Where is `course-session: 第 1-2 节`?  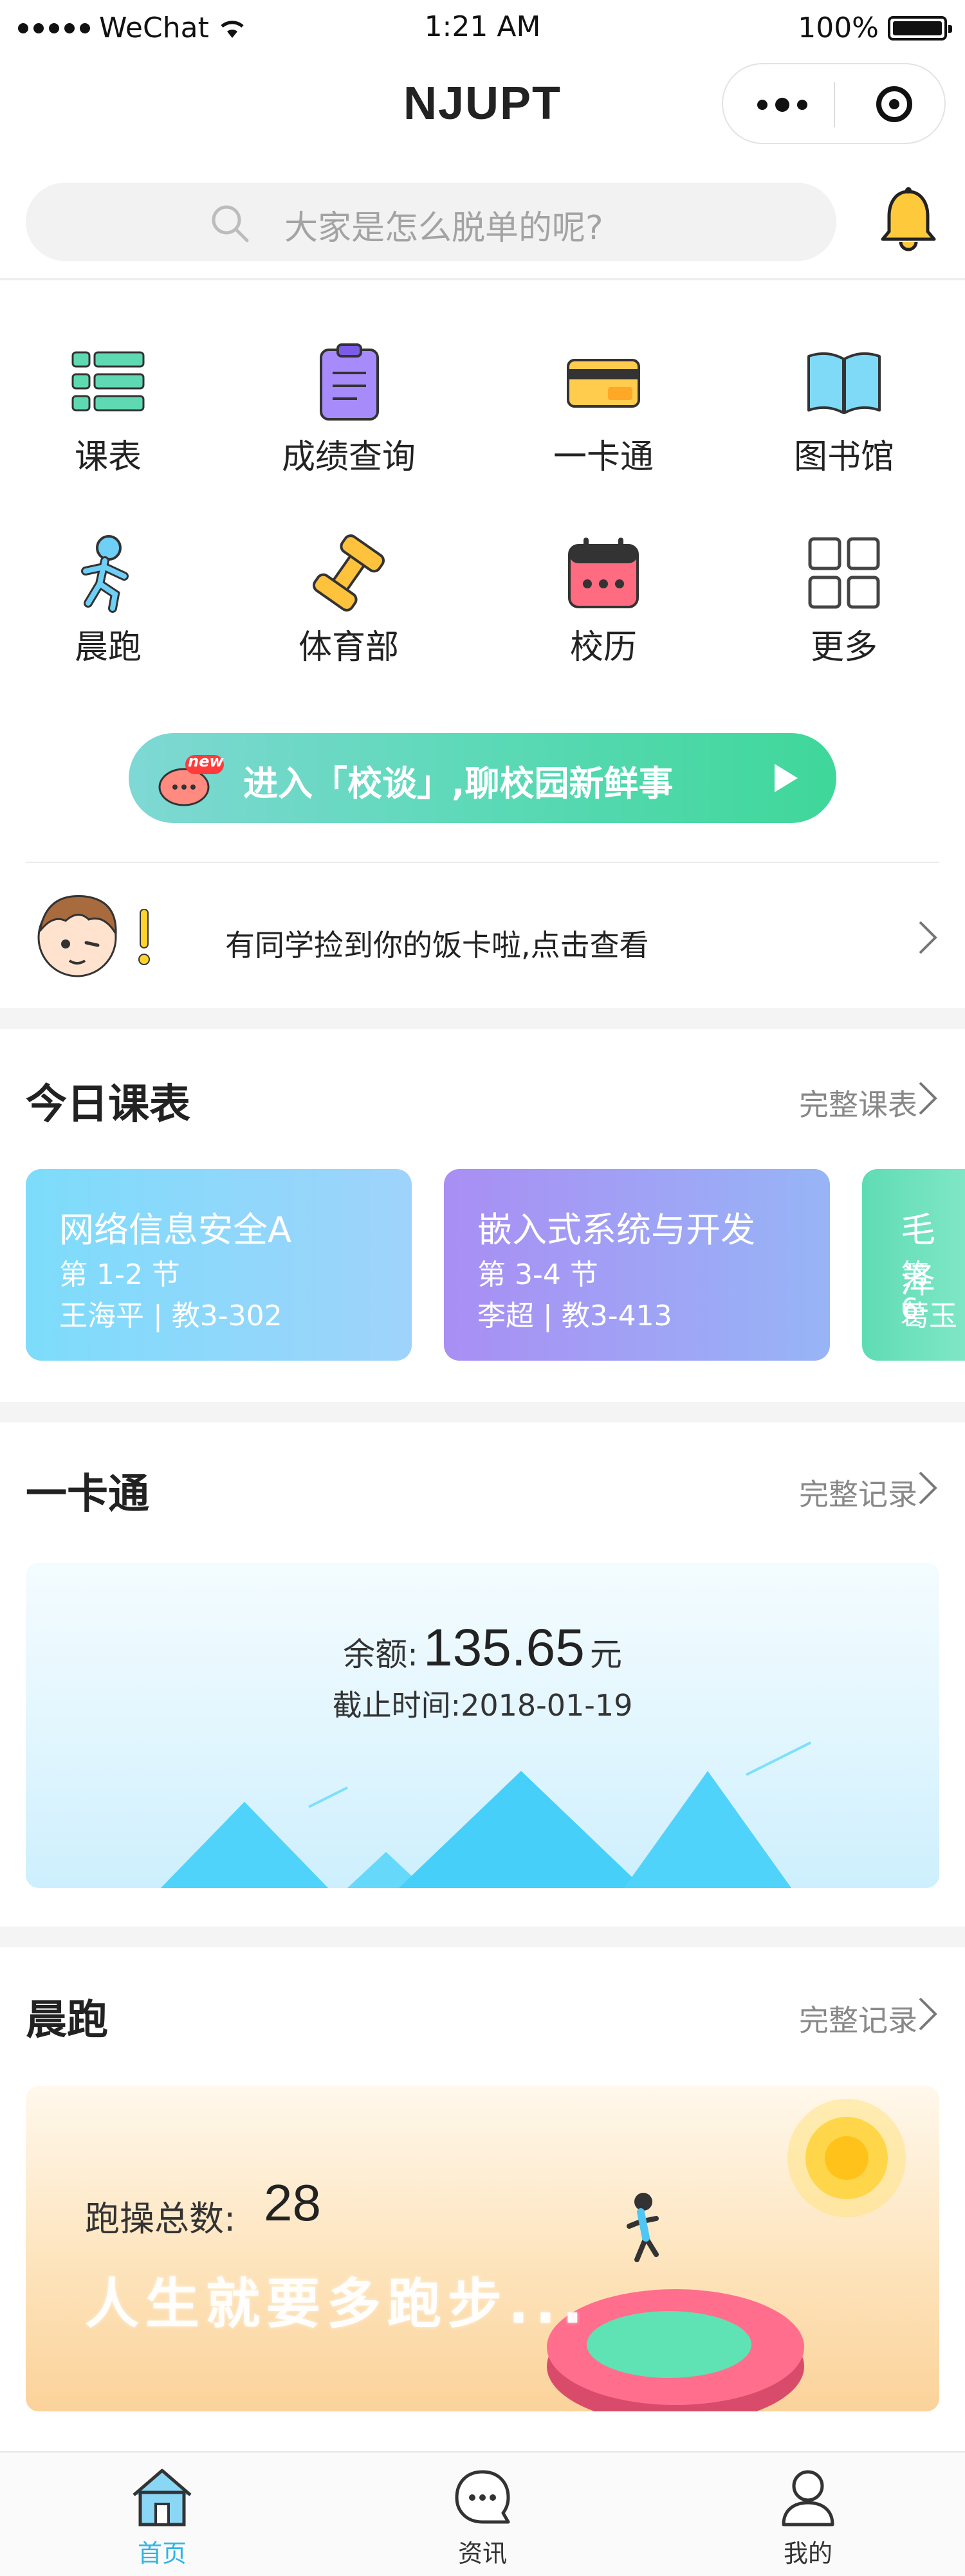 course-session: 第 1-2 节 is located at coordinates (119, 1274).